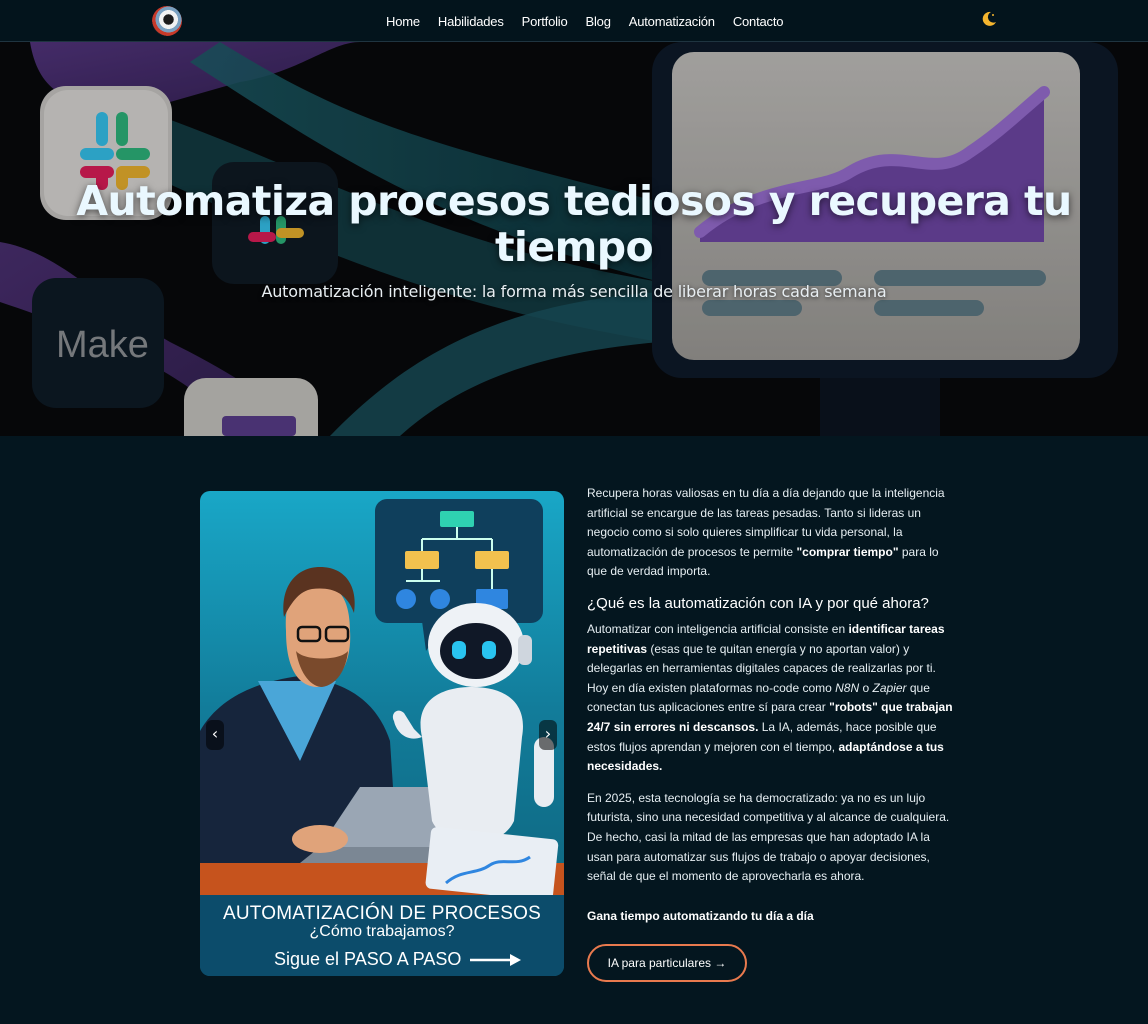  Describe the element at coordinates (368, 959) in the screenshot. I see `carousel-caption-cta-text: Sigue el PASO A PASO` at that location.